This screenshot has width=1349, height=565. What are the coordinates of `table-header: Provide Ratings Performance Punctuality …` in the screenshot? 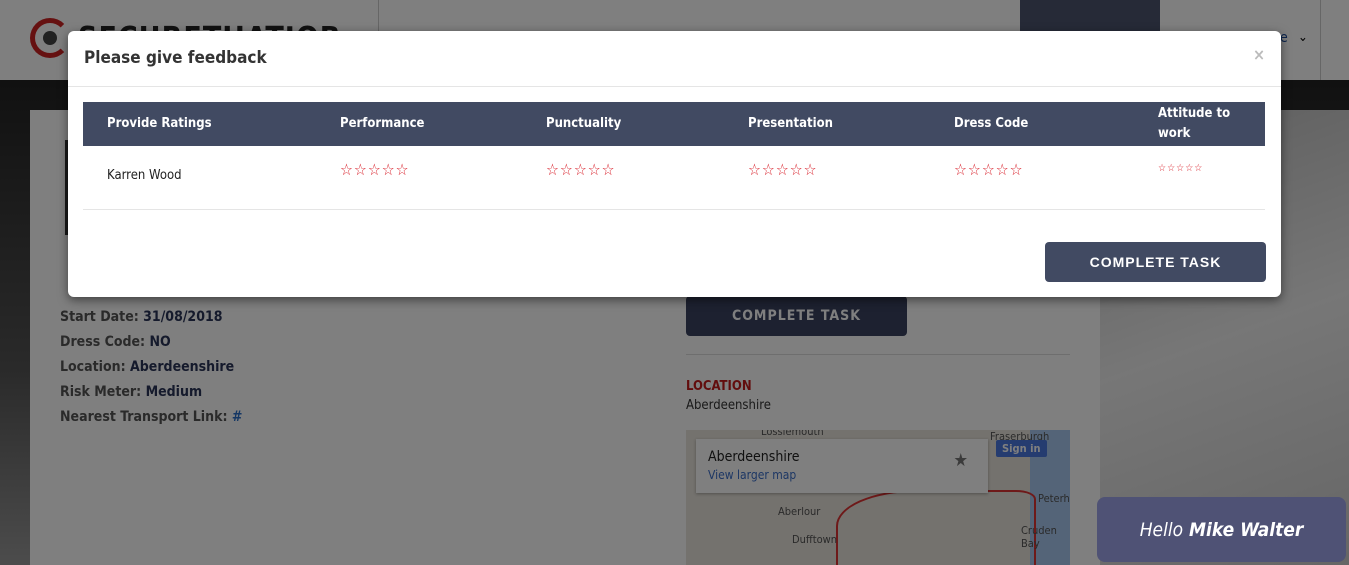 It's located at (674, 124).